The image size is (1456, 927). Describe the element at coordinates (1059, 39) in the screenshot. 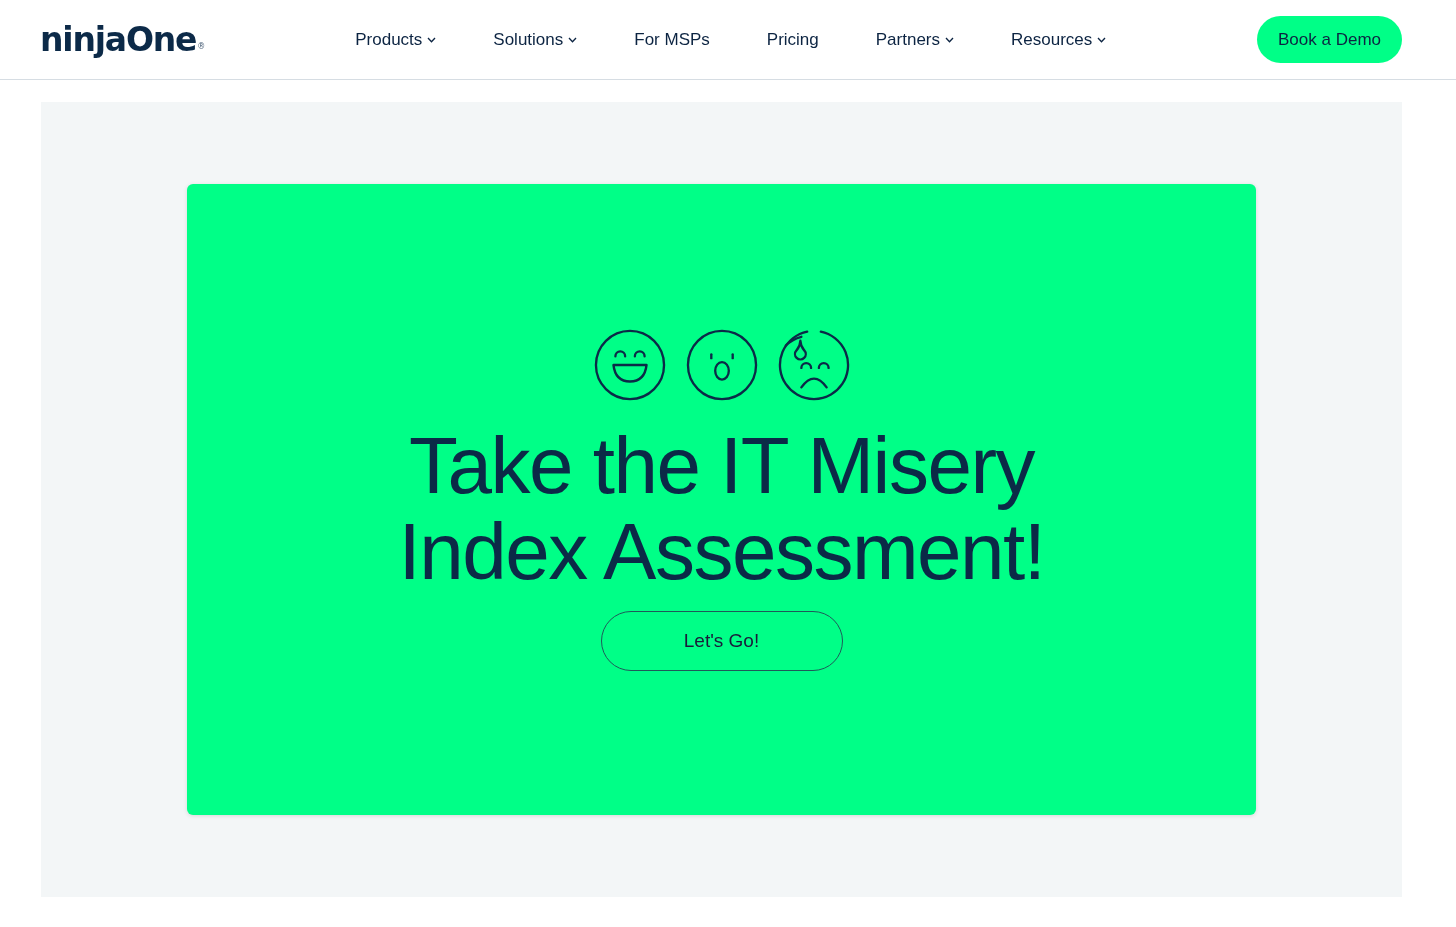

I see `nav-link: Resources` at that location.